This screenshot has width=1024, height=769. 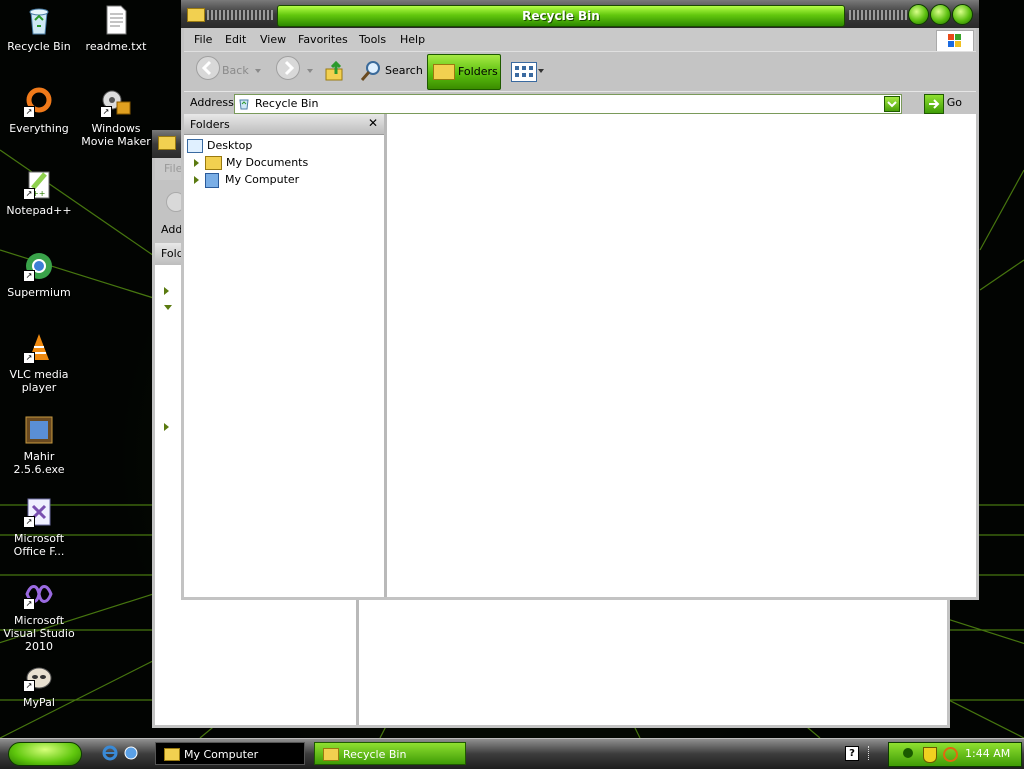 What do you see at coordinates (580, 14) in the screenshot?
I see `window-titlebar: Recycle Bin` at bounding box center [580, 14].